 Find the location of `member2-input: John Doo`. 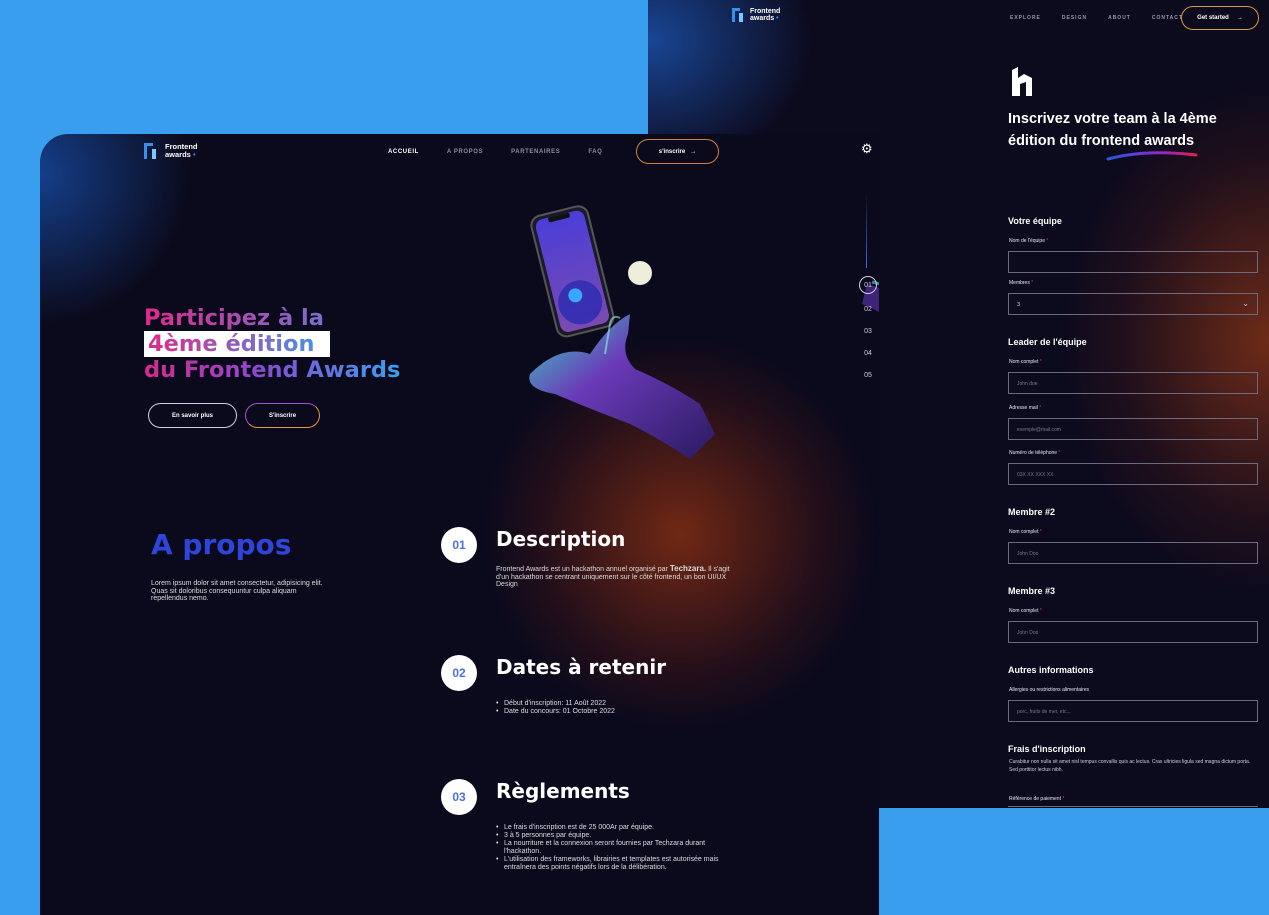

member2-input: John Doo is located at coordinates (1133, 553).